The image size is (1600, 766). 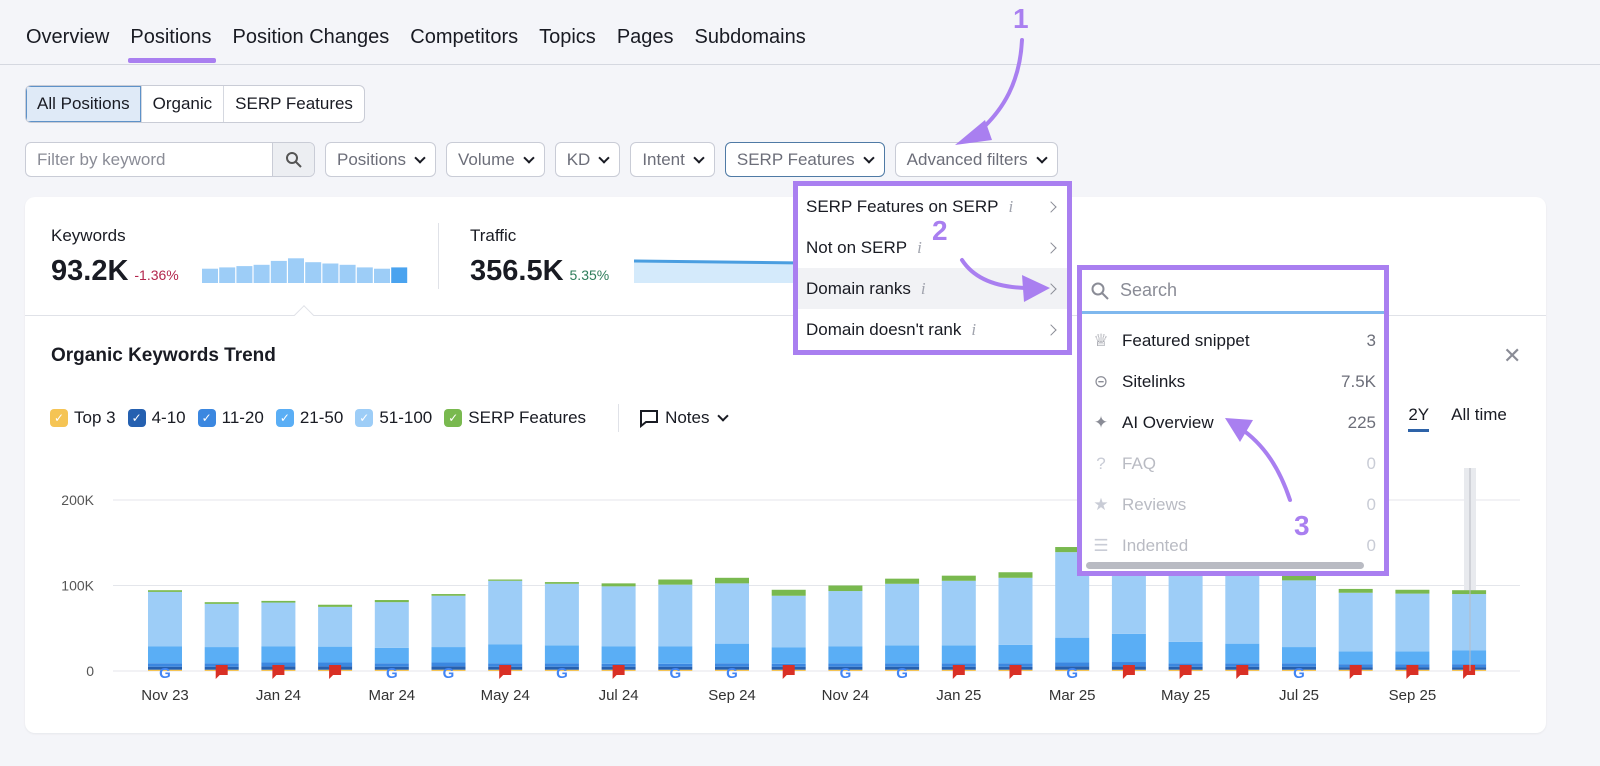 What do you see at coordinates (1155, 545) in the screenshot?
I see `submenu-item-label: Indented` at bounding box center [1155, 545].